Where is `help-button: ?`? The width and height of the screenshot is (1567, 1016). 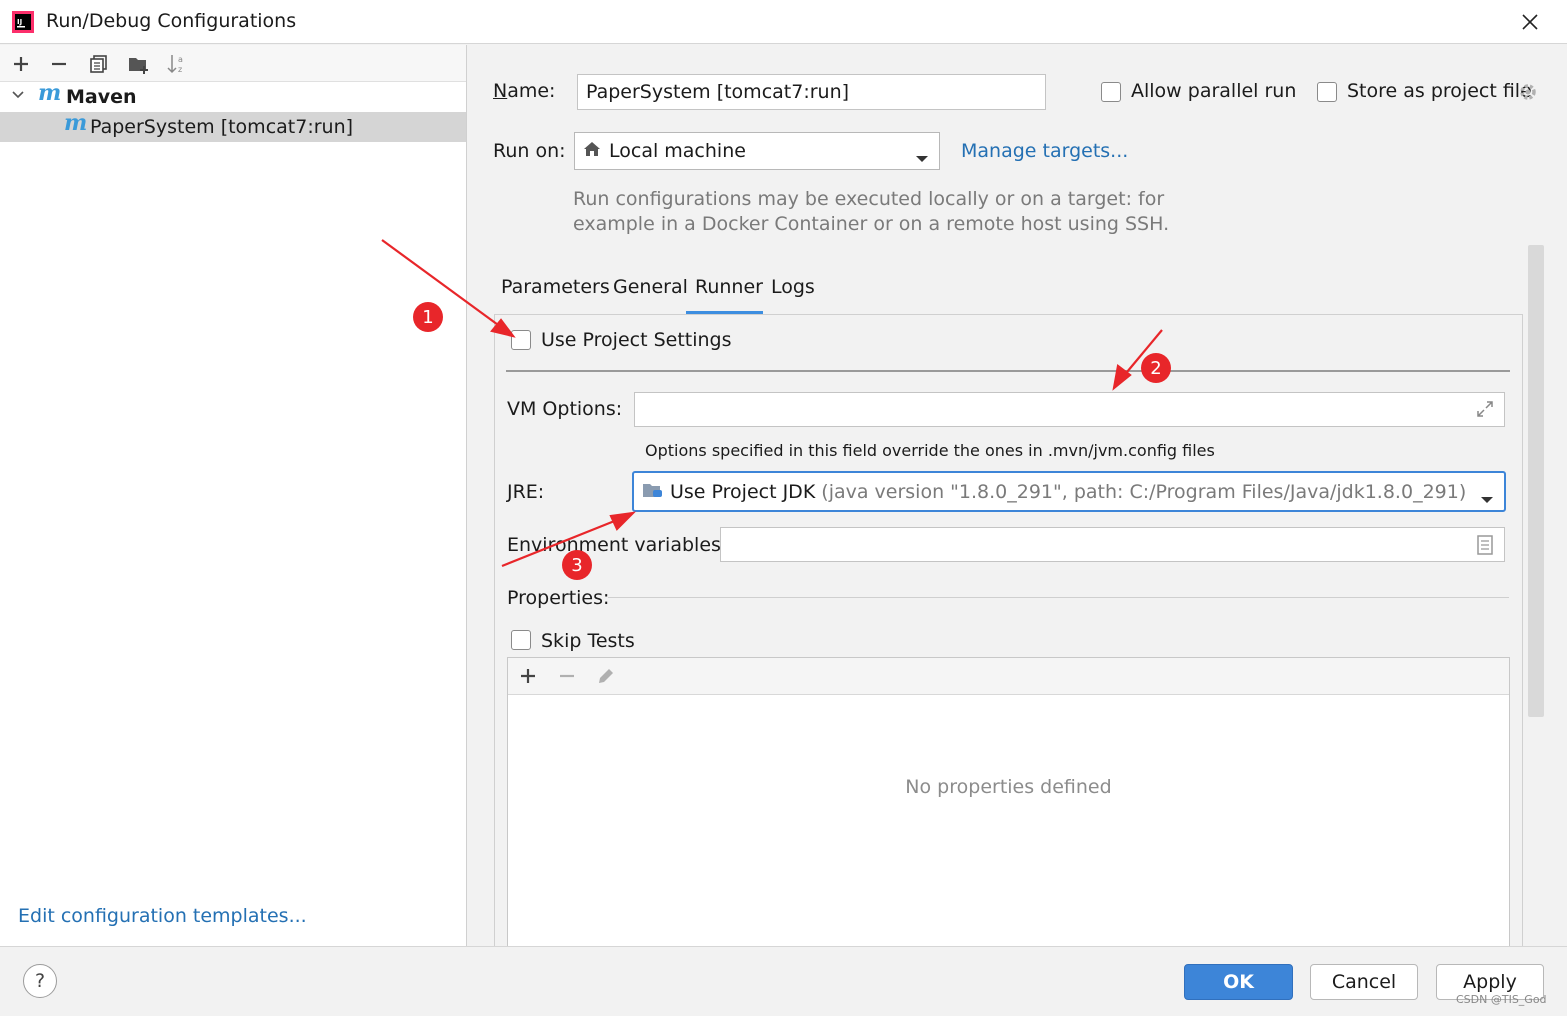
help-button: ? is located at coordinates (40, 981).